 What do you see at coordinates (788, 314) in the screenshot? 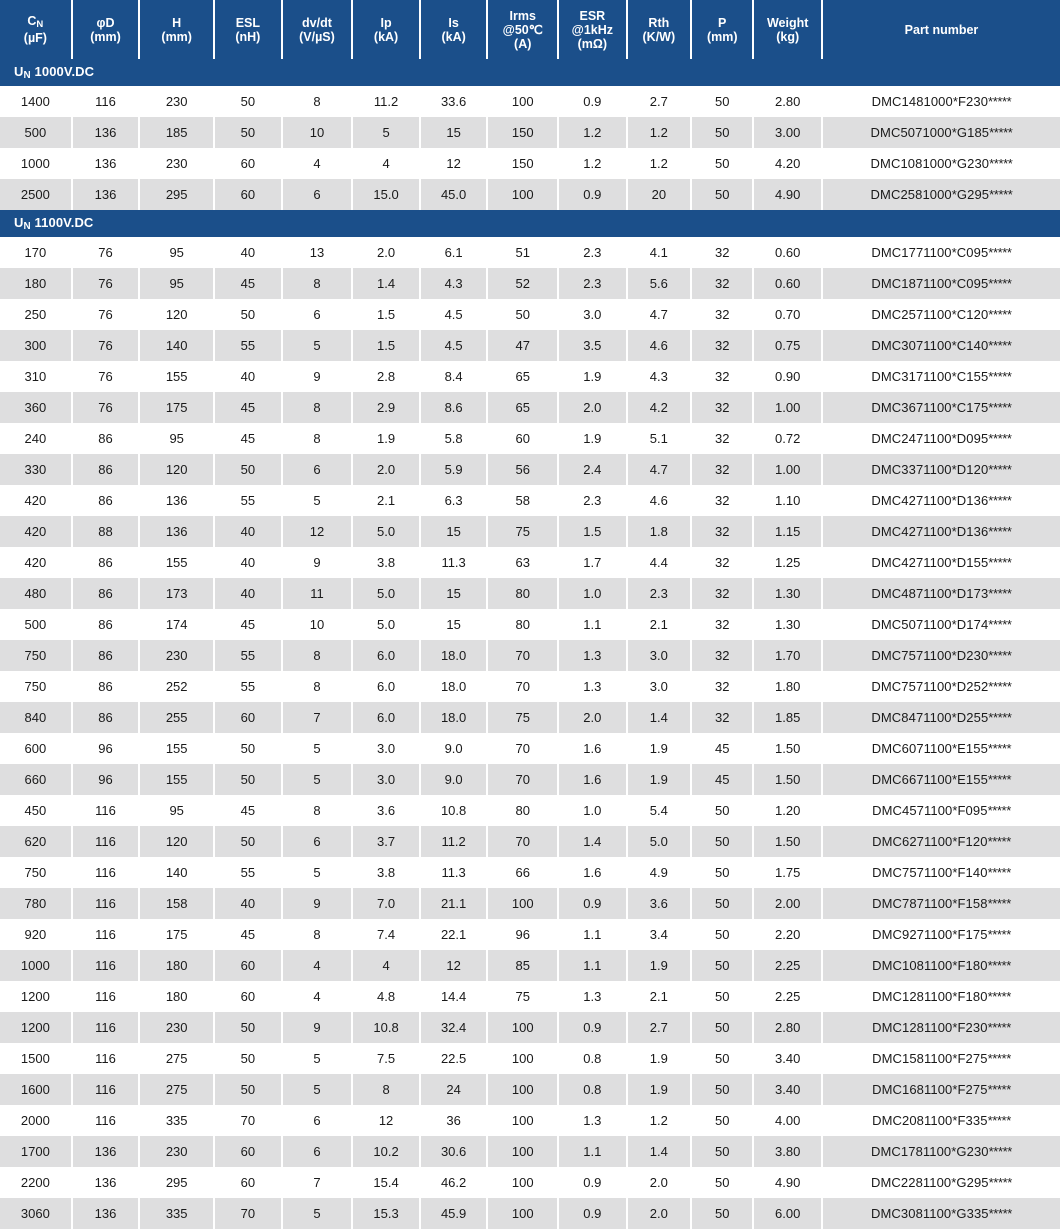
I see `cell-weight: 0.70` at bounding box center [788, 314].